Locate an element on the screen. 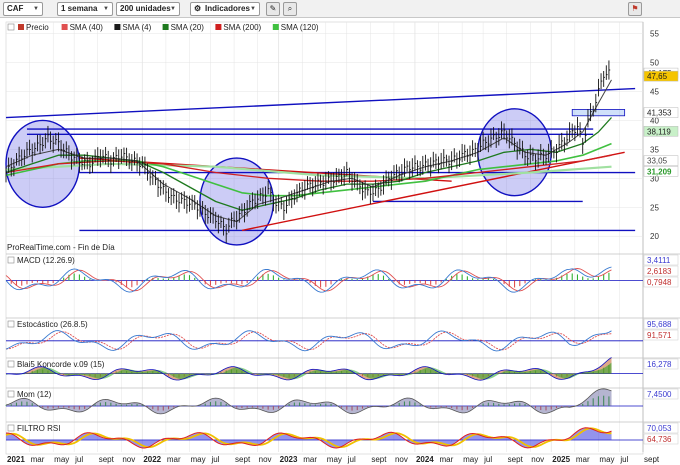 The image size is (680, 465). bell-icon: ⚑ is located at coordinates (635, 8).